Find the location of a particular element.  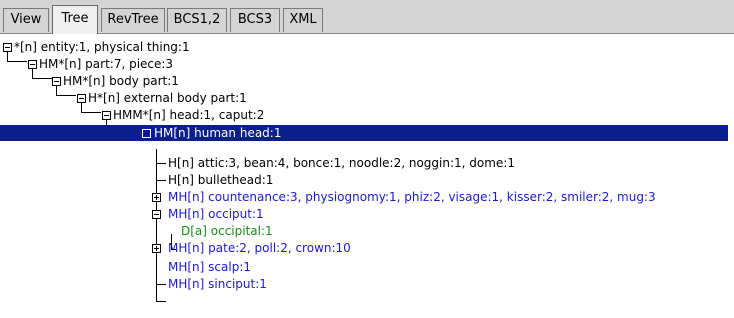

tree-node-label: MH[n] pate:2, poll:2, crown:10 is located at coordinates (259, 248).